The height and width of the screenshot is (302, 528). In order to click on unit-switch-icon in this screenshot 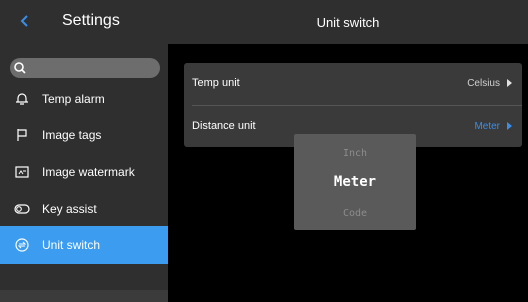, I will do `click(22, 245)`.